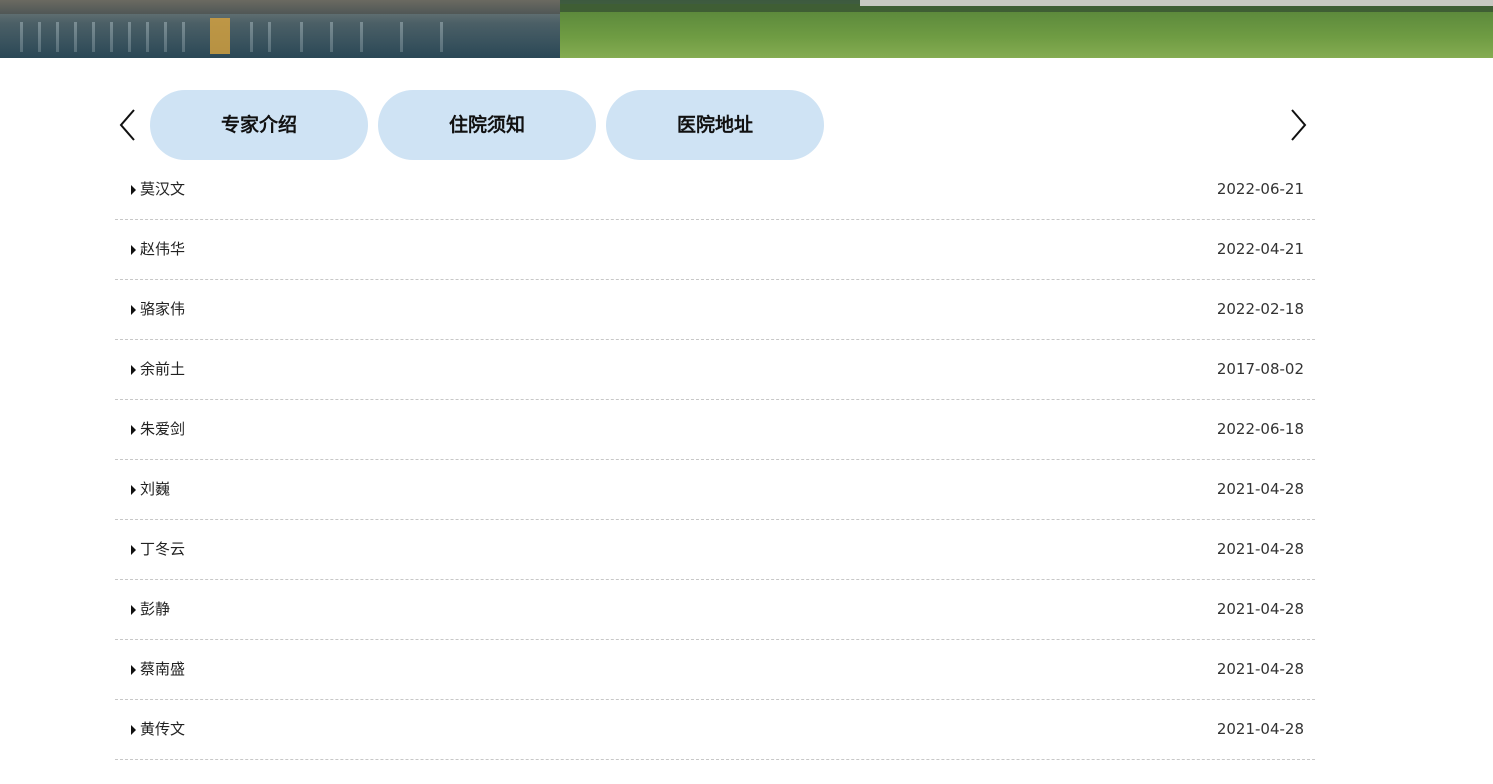 The width and height of the screenshot is (1493, 784). I want to click on list-item-date: 2022-06-18, so click(1260, 429).